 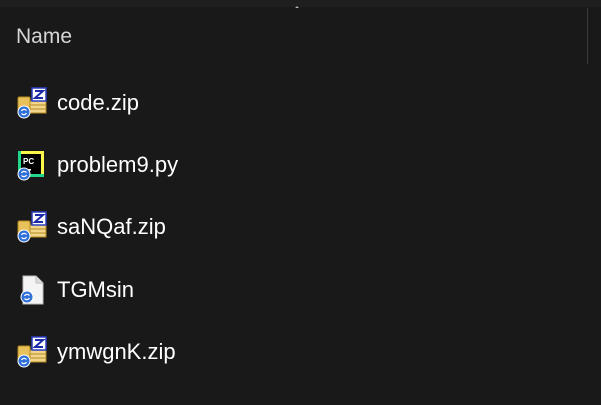 What do you see at coordinates (44, 37) in the screenshot?
I see `name-column-header: Name` at bounding box center [44, 37].